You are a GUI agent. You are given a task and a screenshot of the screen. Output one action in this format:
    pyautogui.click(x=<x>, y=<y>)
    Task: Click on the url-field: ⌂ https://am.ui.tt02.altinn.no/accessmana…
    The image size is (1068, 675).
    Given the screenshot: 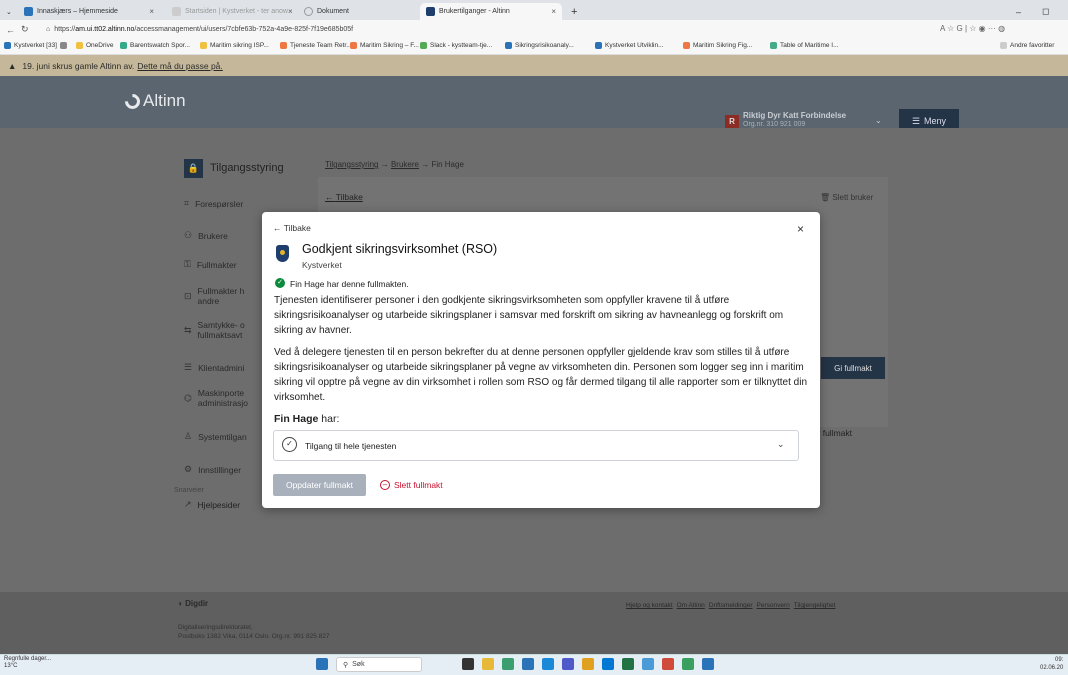 What is the action you would take?
    pyautogui.click(x=356, y=29)
    